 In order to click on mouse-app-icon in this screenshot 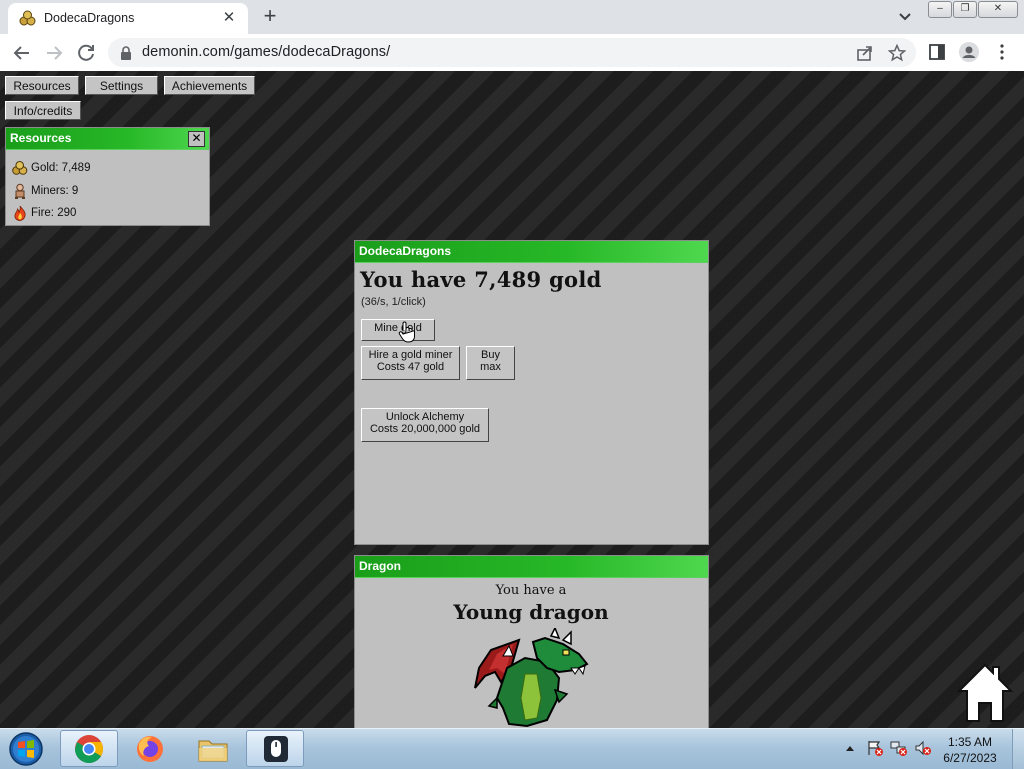, I will do `click(276, 749)`.